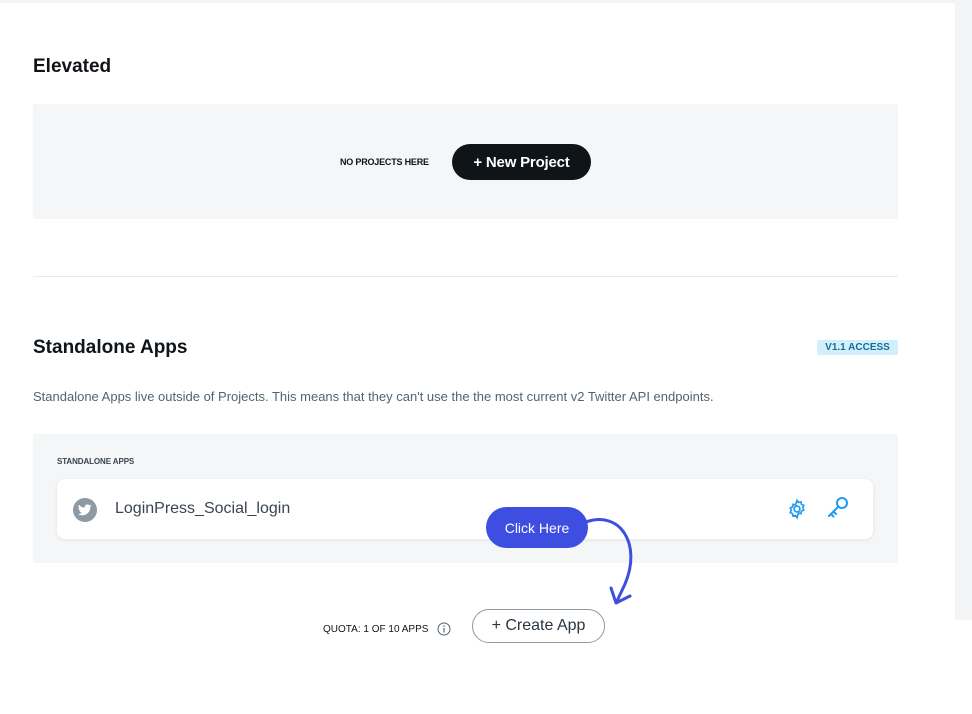  What do you see at coordinates (797, 509) in the screenshot?
I see `gear-icon` at bounding box center [797, 509].